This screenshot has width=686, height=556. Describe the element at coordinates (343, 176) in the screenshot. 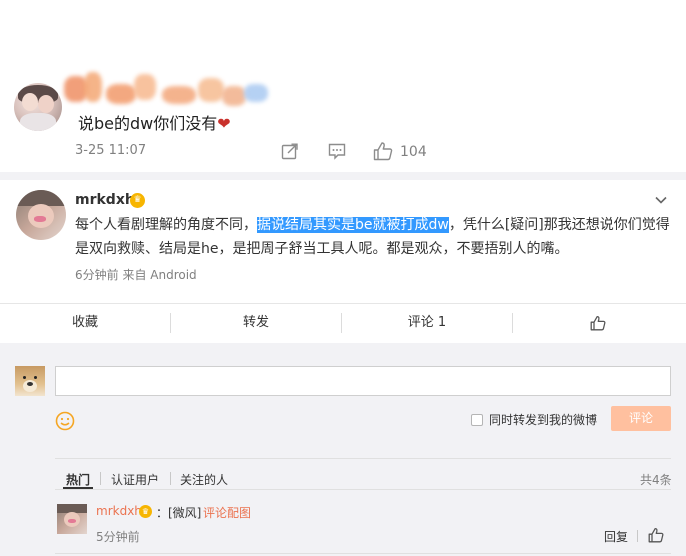

I see `section-divider` at that location.